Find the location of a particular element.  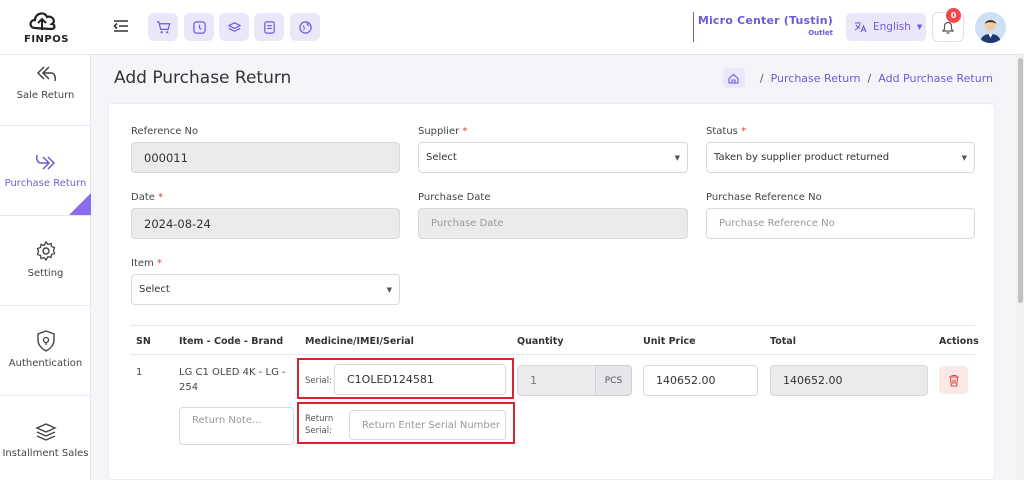

return-serial-input: Return Enter Serial Number is located at coordinates (427, 425).